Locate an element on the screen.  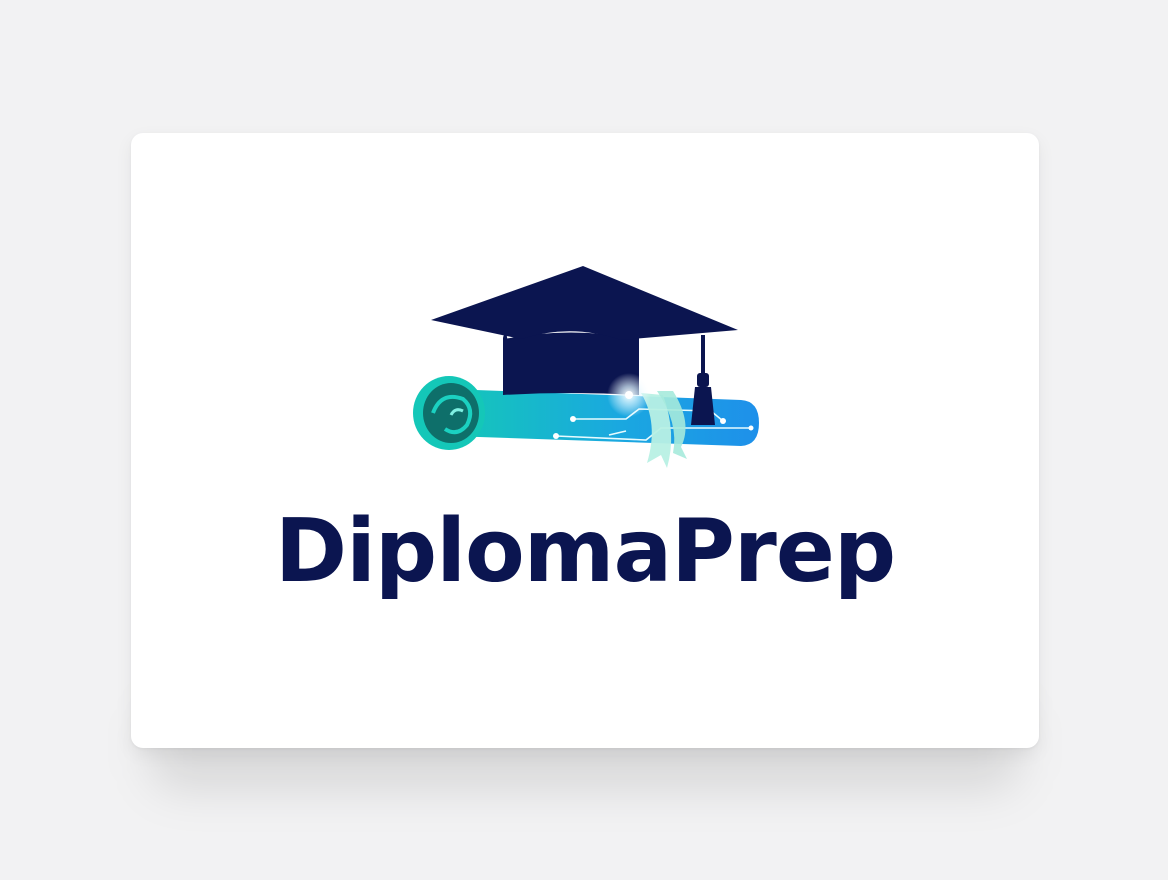
cap-board is located at coordinates (584, 303).